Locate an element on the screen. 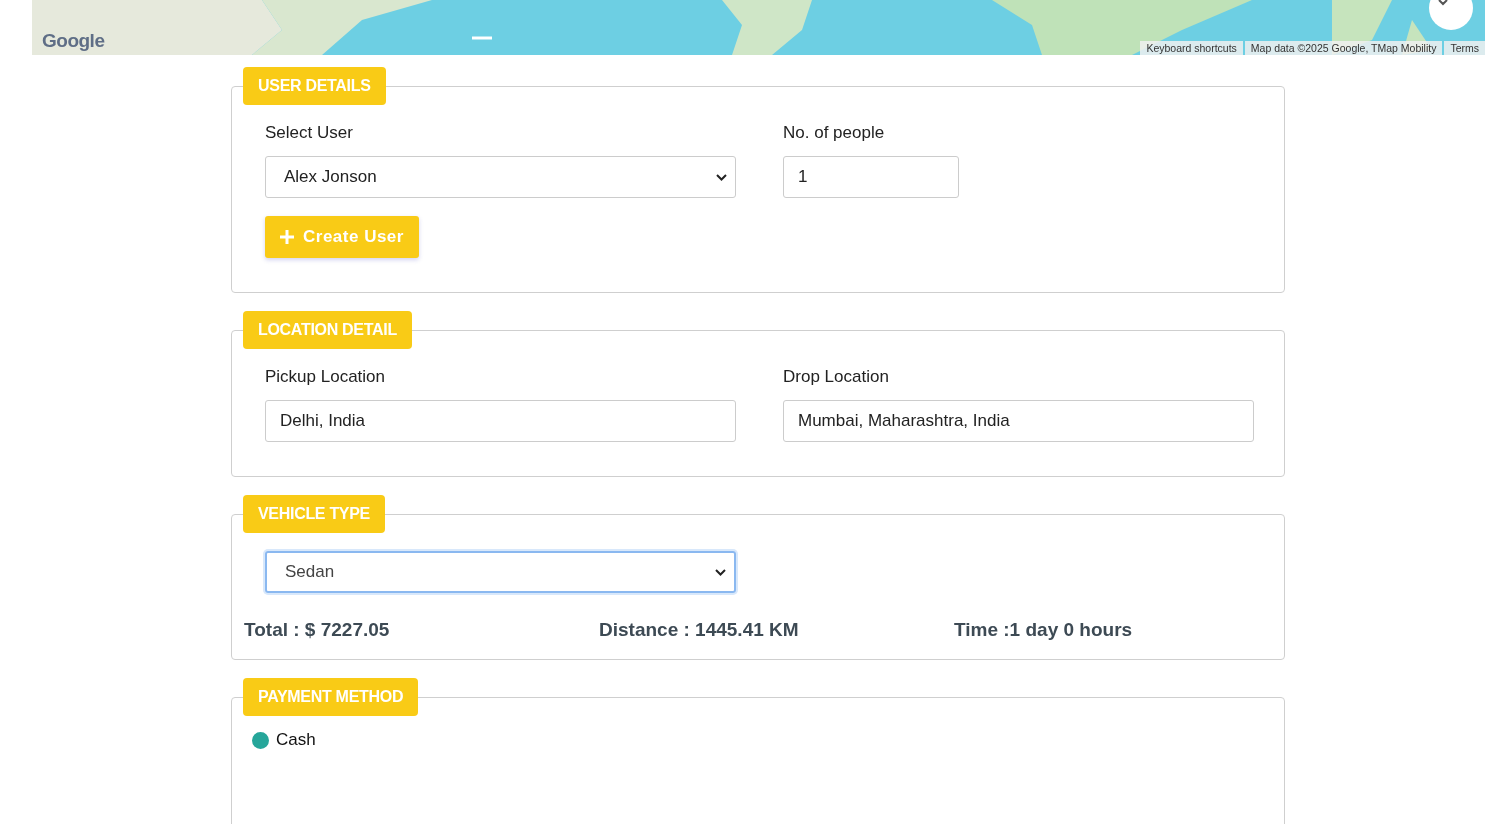 The image size is (1500, 824). map-attribution-link: Map data ©2025 Google, TMap Mobility is located at coordinates (1343, 48).